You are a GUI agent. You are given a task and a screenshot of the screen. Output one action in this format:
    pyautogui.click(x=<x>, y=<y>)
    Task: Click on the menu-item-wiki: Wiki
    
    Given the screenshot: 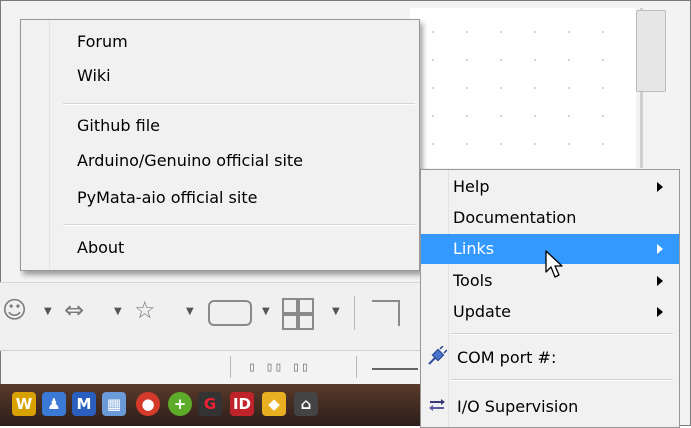 What is the action you would take?
    pyautogui.click(x=94, y=75)
    